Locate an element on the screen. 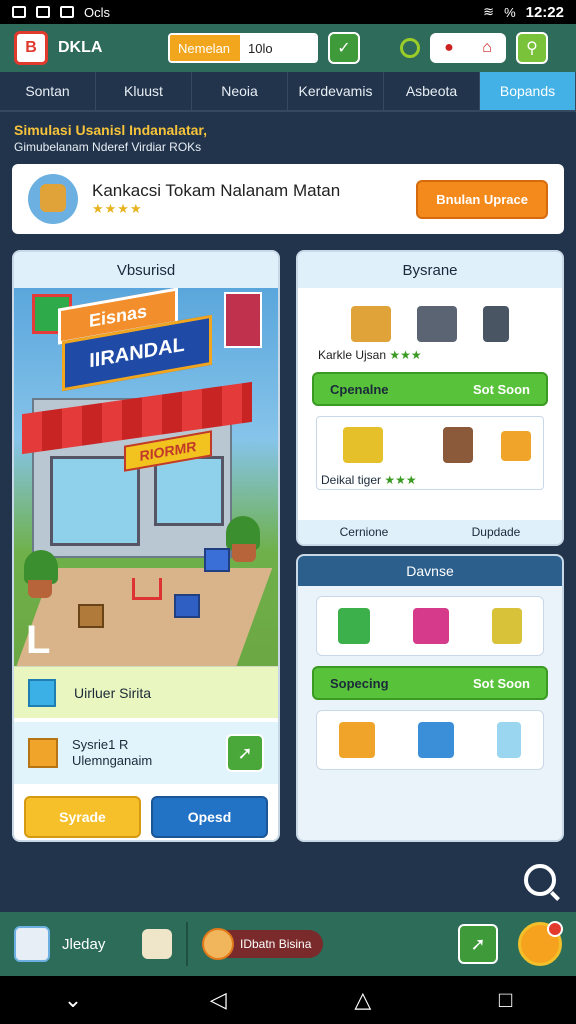 Image resolution: width=576 pixels, height=1024 pixels. item-box: Deikal tiger ★★★ is located at coordinates (430, 453).